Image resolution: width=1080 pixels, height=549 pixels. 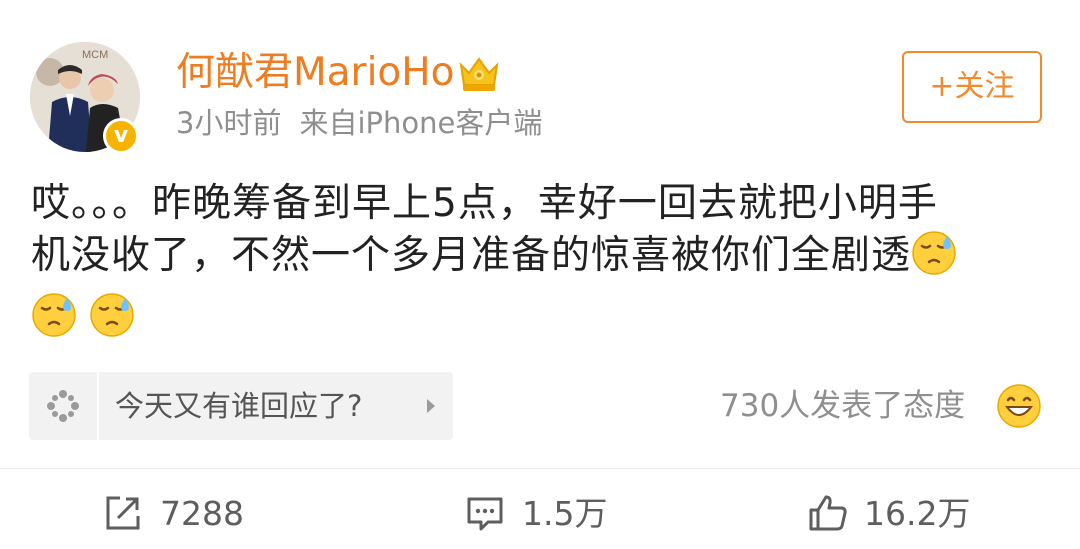 I want to click on reactions-summary: 730人发表了态度, so click(x=842, y=406).